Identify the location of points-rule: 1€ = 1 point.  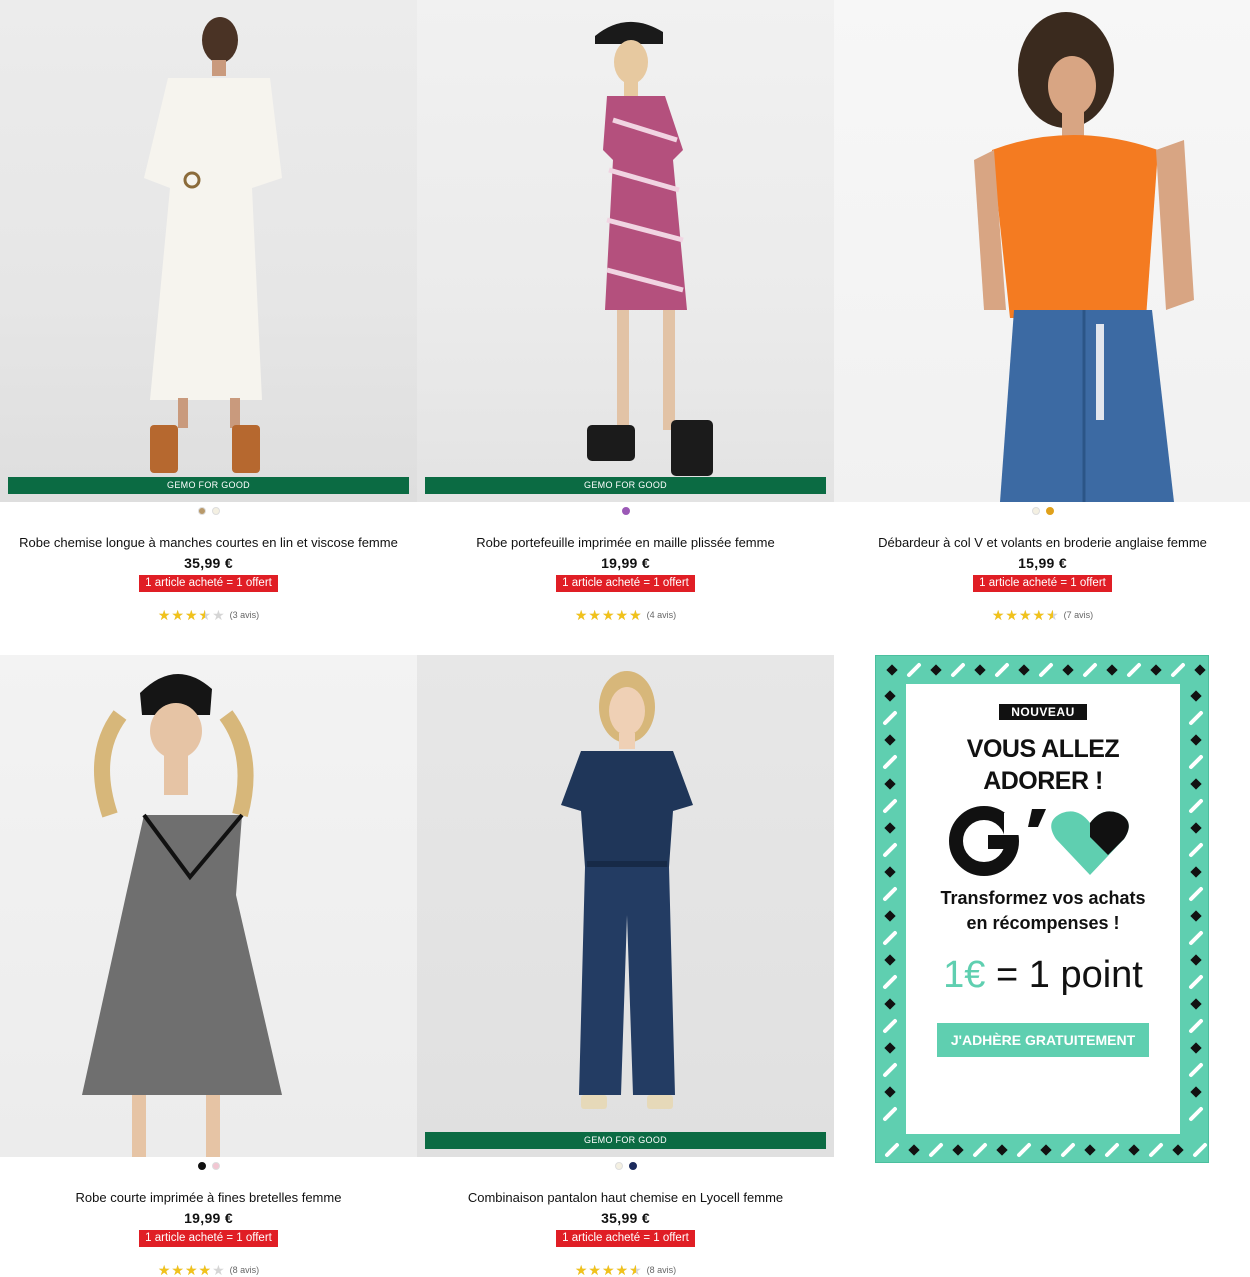
(1043, 975).